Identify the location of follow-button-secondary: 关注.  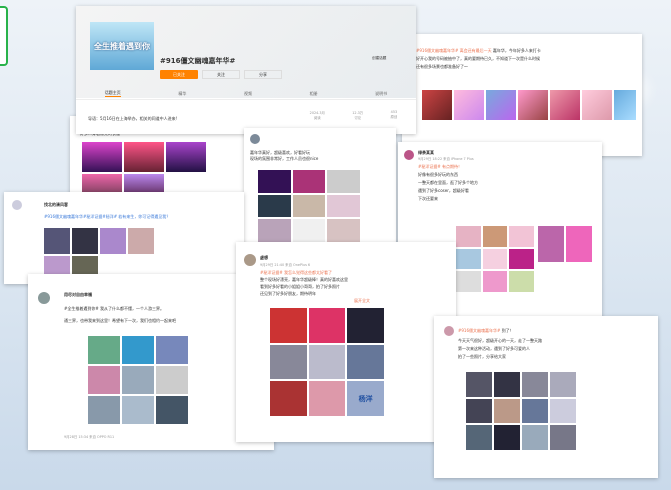
(221, 74).